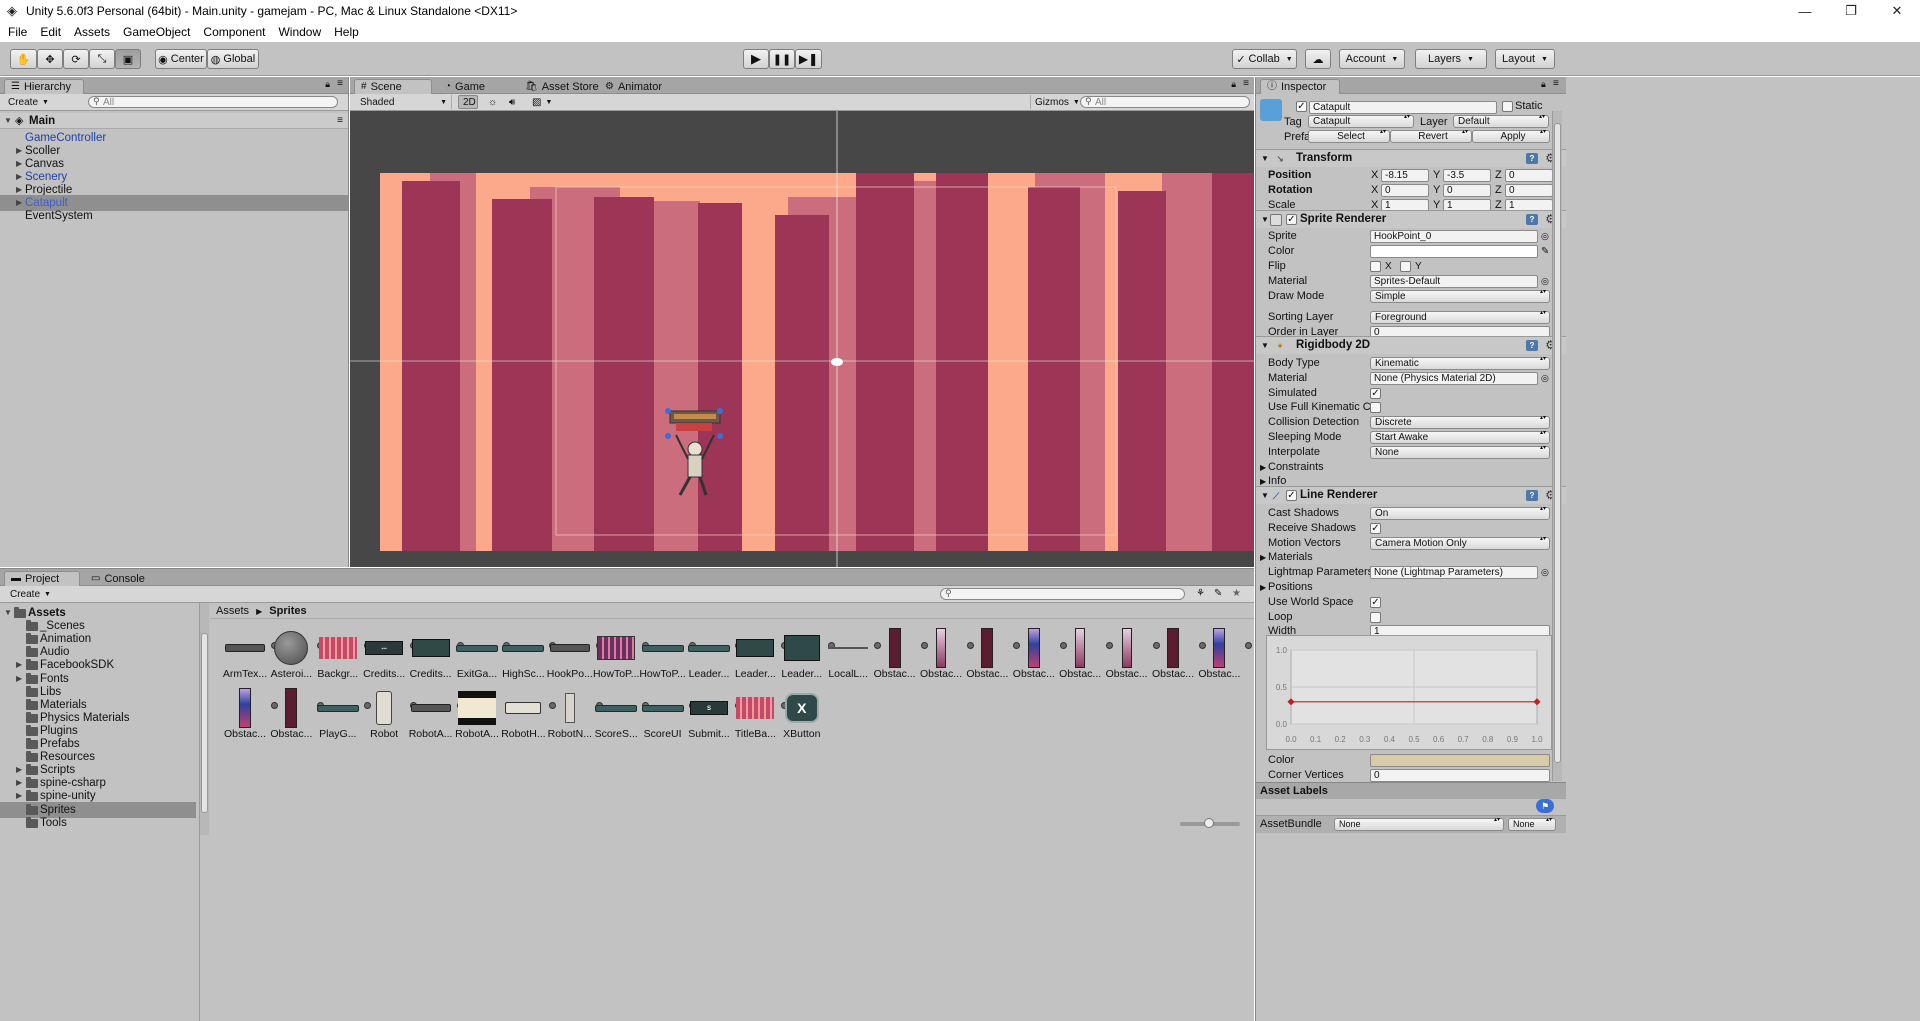  I want to click on expand-arrow-icon: ▼, so click(9, 121).